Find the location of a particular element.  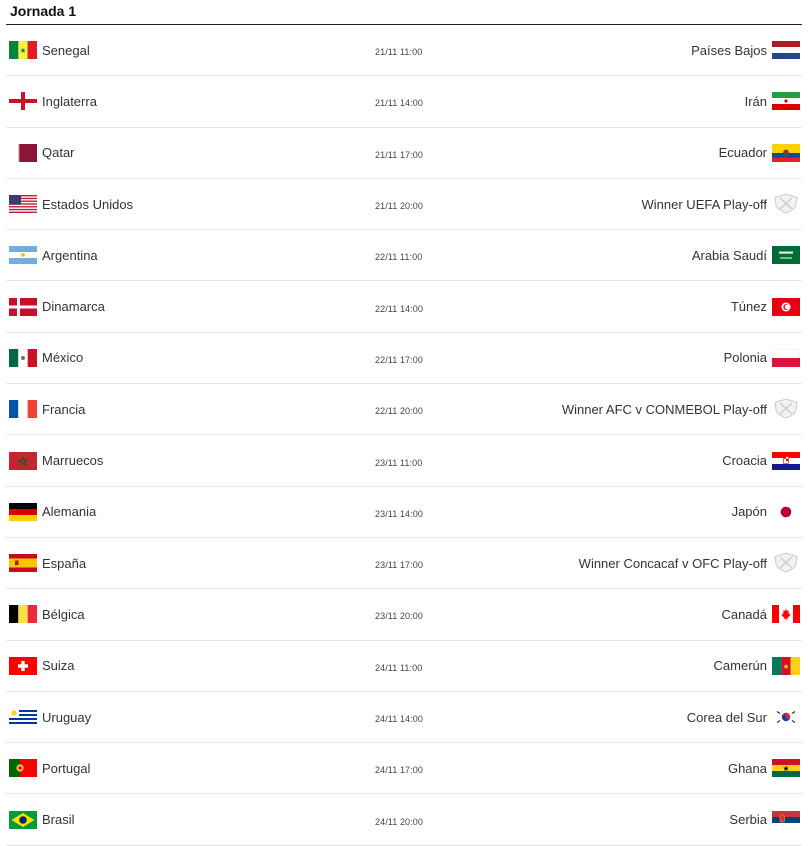

away-team: Irán is located at coordinates (772, 101).